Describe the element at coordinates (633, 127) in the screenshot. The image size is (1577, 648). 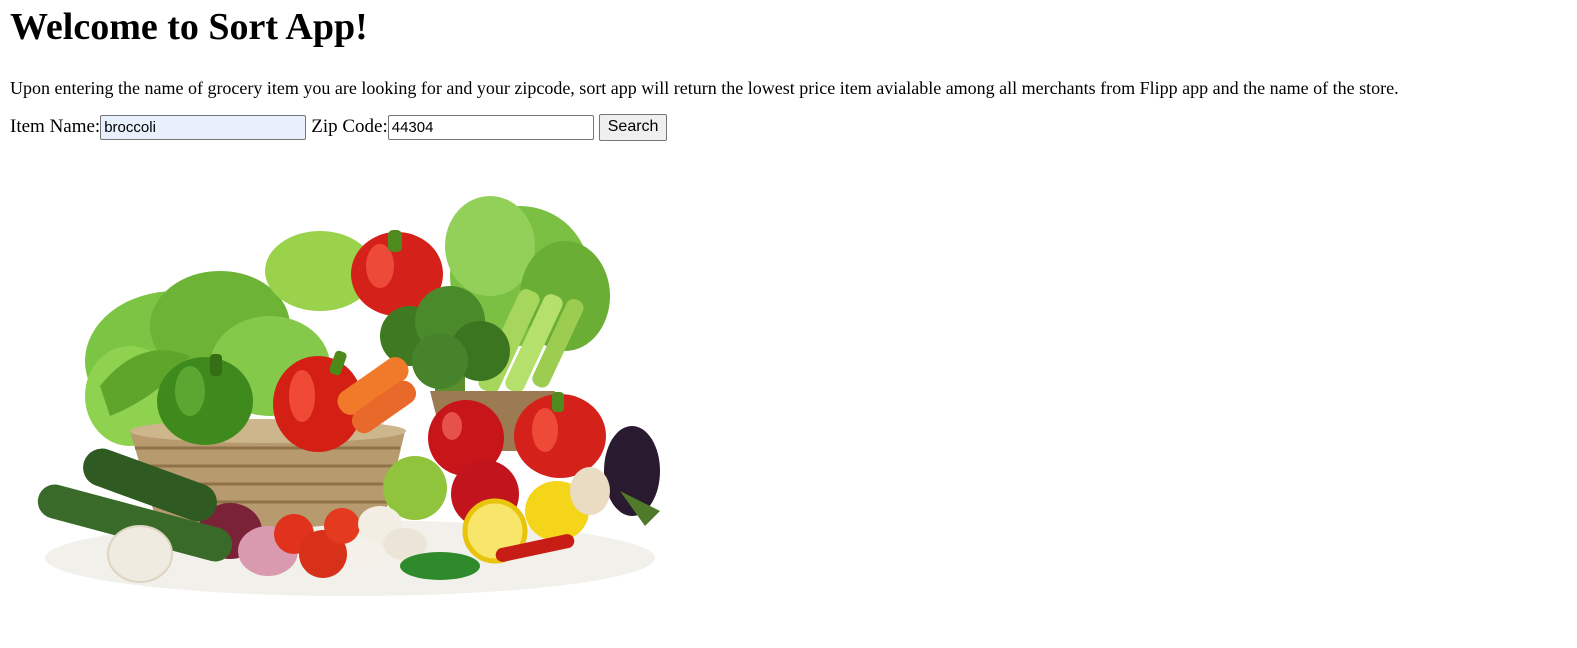
I see `search-button: Search` at that location.